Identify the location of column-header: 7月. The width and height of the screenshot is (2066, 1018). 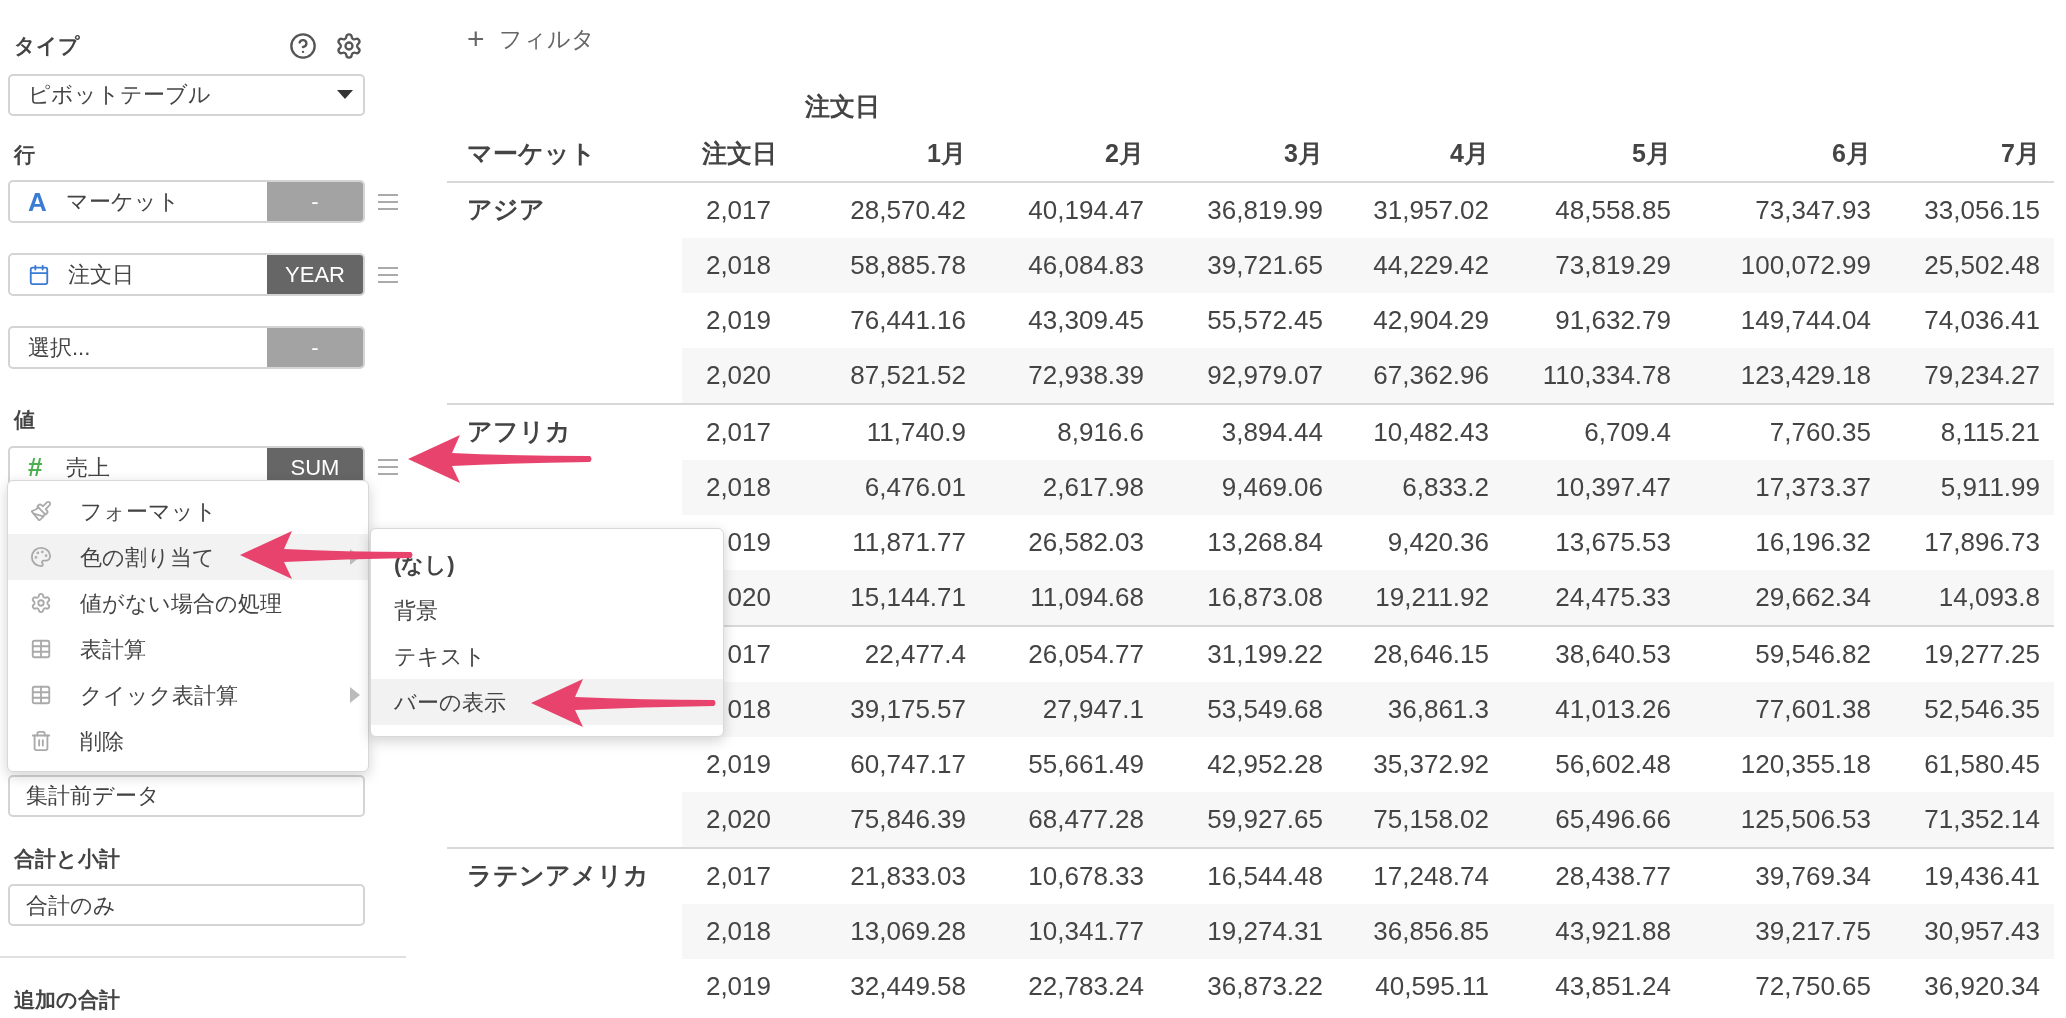
(2020, 152).